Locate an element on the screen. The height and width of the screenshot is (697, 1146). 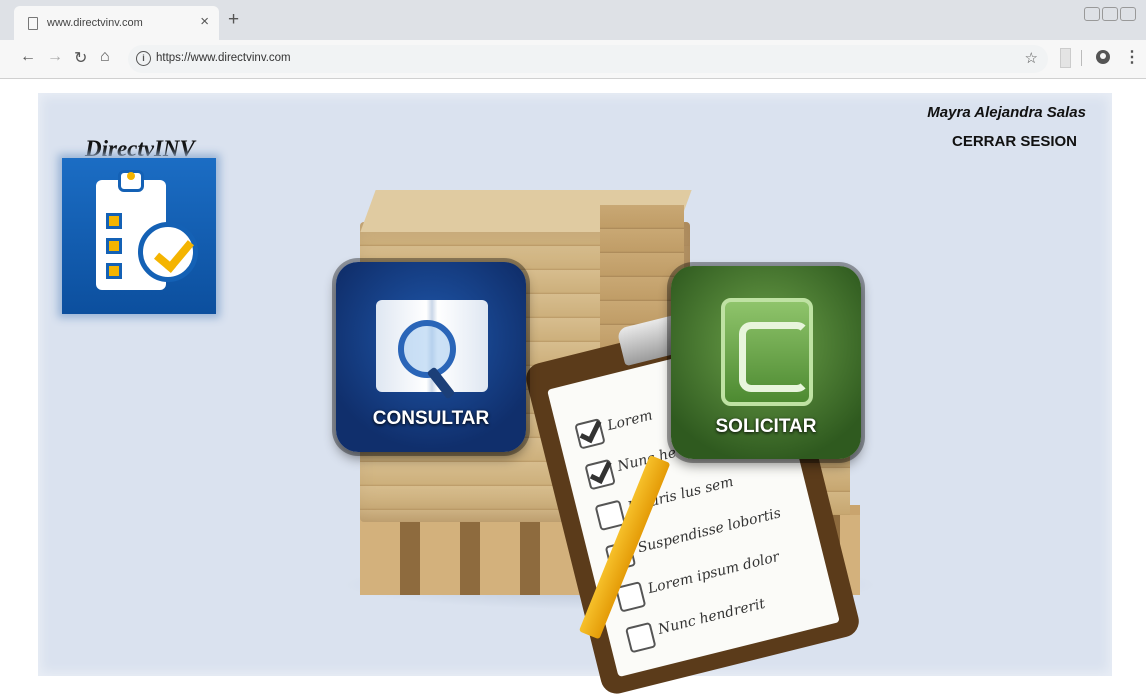
minimize-button is located at coordinates (1092, 13).